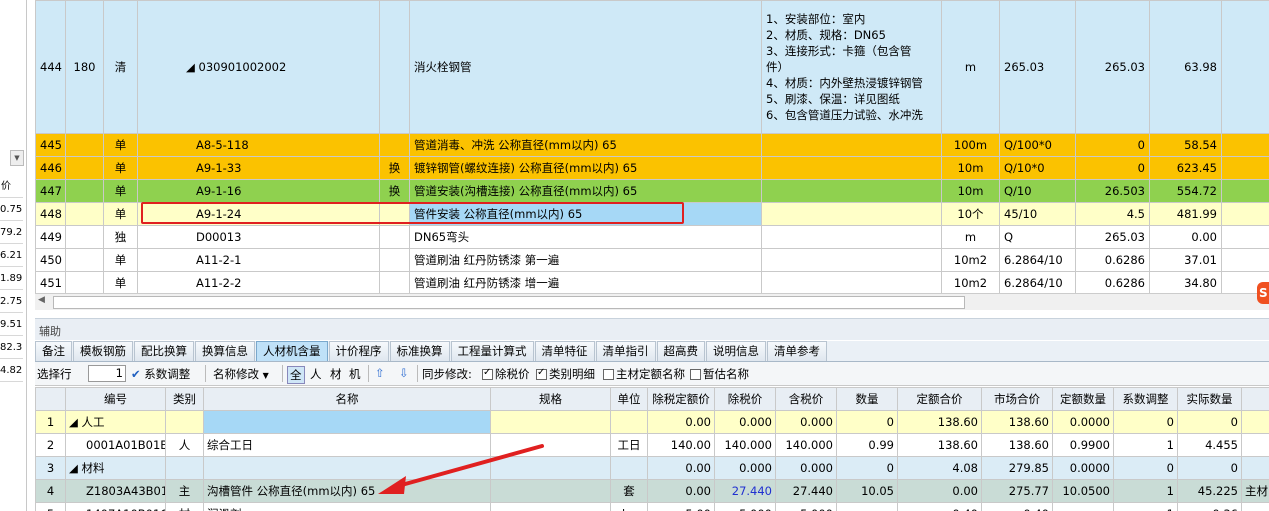 This screenshot has width=1269, height=511. What do you see at coordinates (585, 283) in the screenshot?
I see `row-name: 管道刷油 红丹防锈漆 增一遍` at bounding box center [585, 283].